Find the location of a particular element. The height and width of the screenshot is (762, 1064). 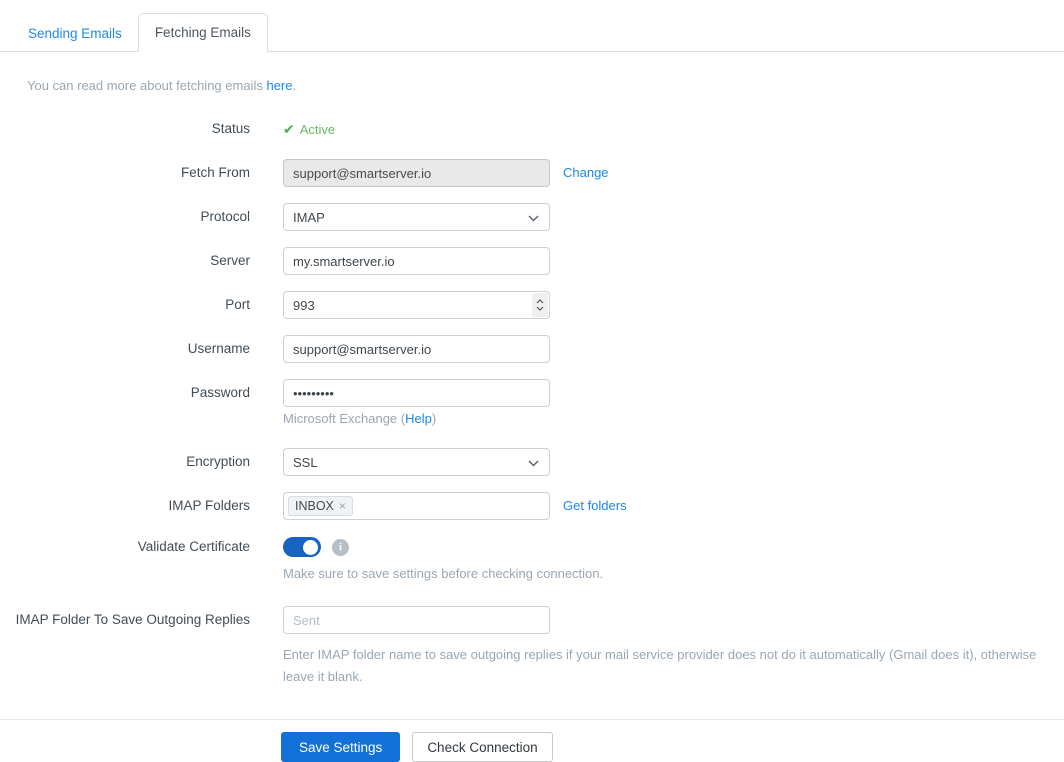

port-row: Port is located at coordinates (532, 305).